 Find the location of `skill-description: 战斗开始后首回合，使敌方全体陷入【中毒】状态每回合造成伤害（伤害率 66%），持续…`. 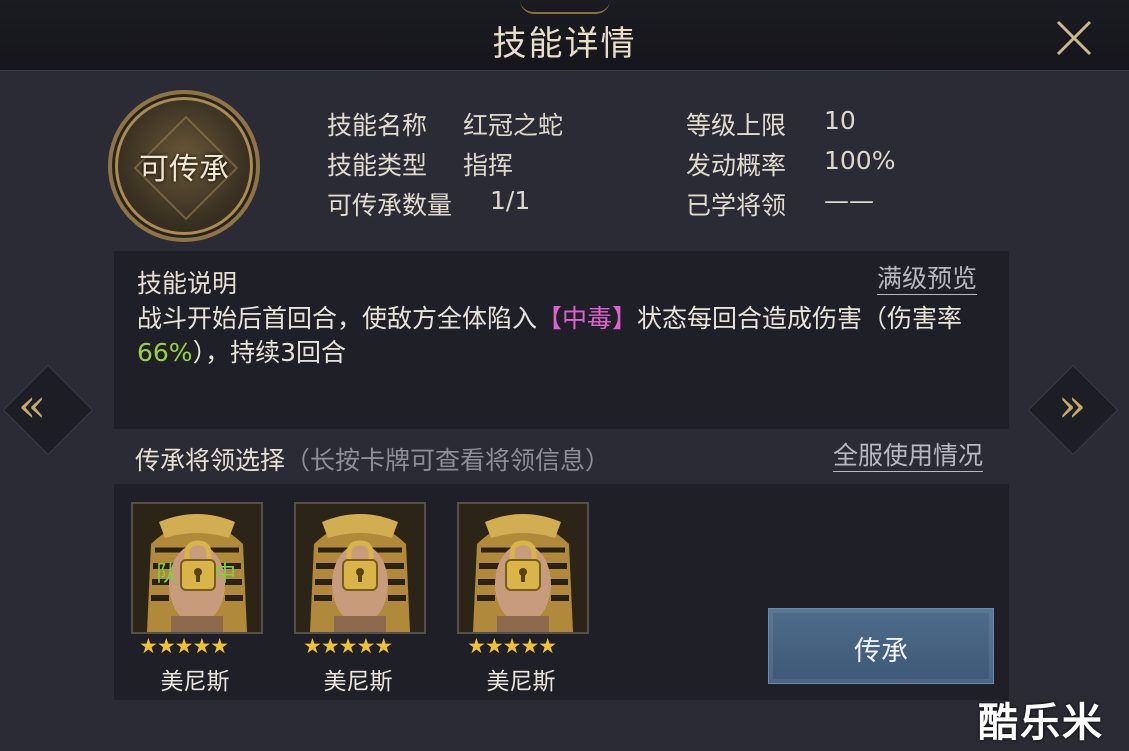

skill-description: 战斗开始后首回合，使敌方全体陷入【中毒】状态每回合造成伤害（伤害率 66%），持续… is located at coordinates (567, 336).